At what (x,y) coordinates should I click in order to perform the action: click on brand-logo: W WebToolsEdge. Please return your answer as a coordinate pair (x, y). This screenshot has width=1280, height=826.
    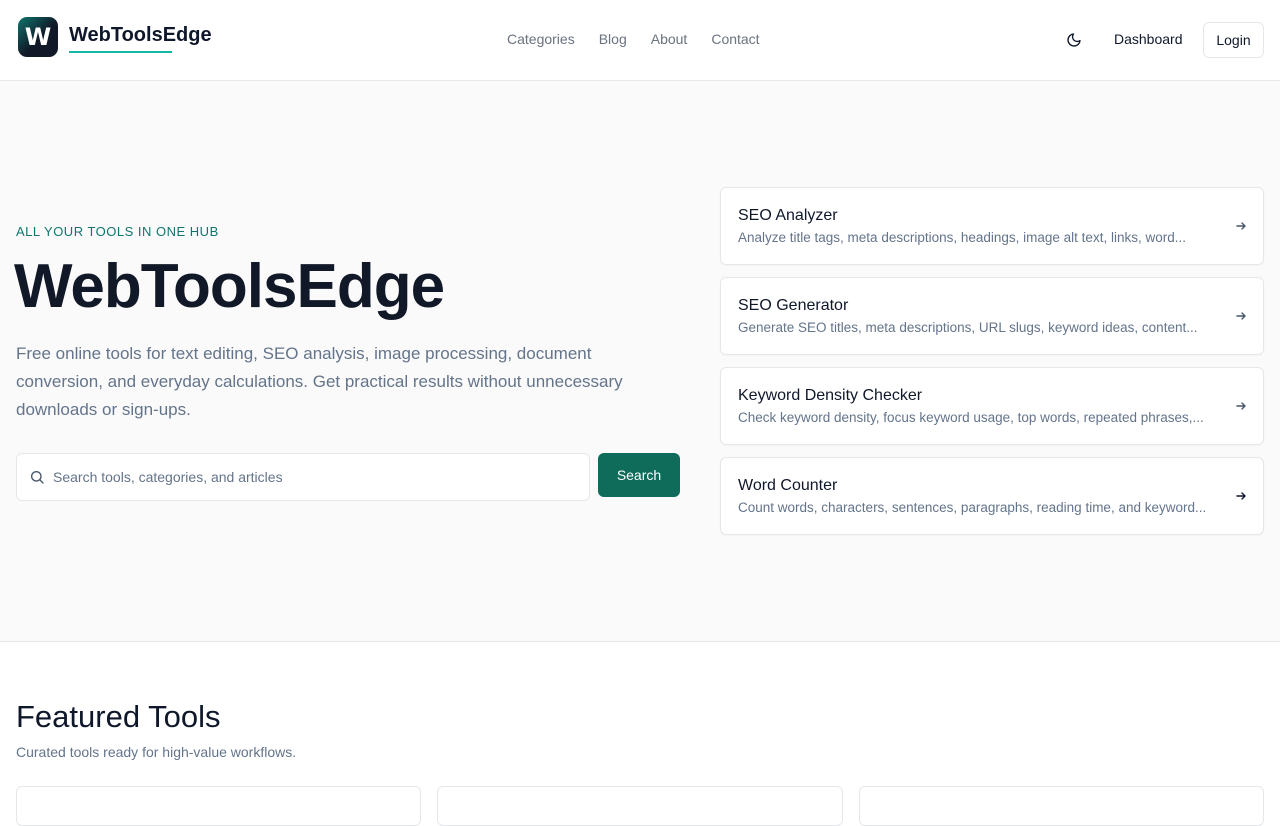
    Looking at the image, I should click on (115, 37).